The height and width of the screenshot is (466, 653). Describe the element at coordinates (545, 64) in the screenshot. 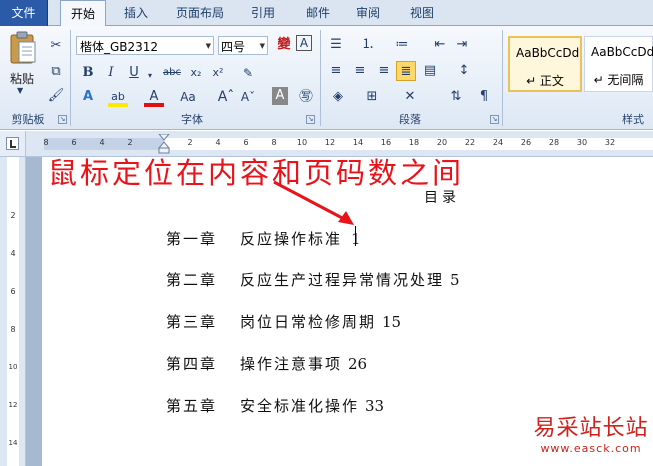

I see `style-normal: AaBbCcDd ↵ 正文` at that location.